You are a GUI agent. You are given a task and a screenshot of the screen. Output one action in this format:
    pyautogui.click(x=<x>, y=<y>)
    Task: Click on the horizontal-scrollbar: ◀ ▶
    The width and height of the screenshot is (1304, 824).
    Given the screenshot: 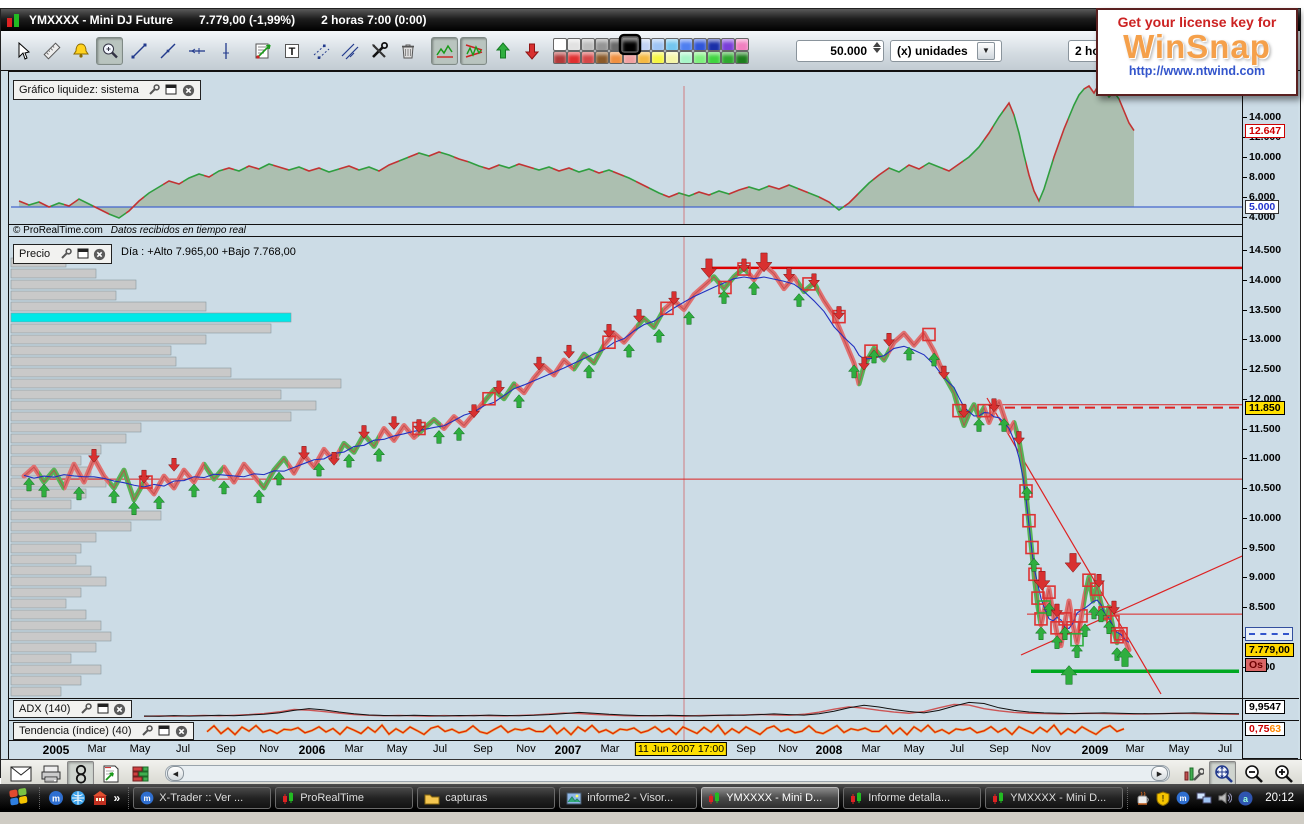 What is the action you would take?
    pyautogui.click(x=667, y=773)
    